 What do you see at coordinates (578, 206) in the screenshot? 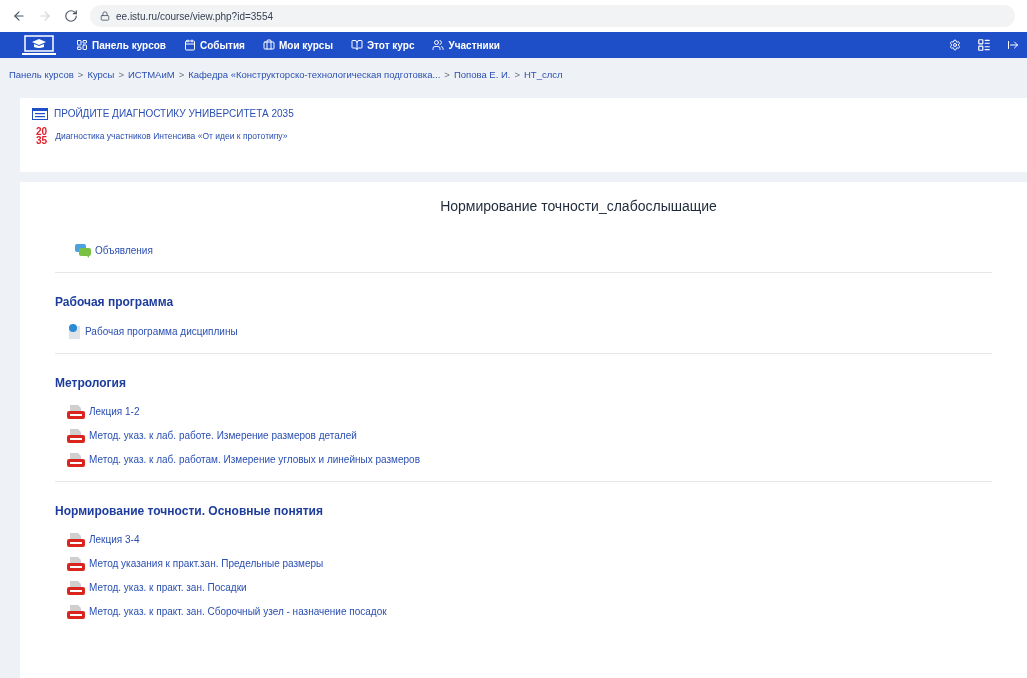
I see `course-title: Нормирование точности_слабослышащие` at bounding box center [578, 206].